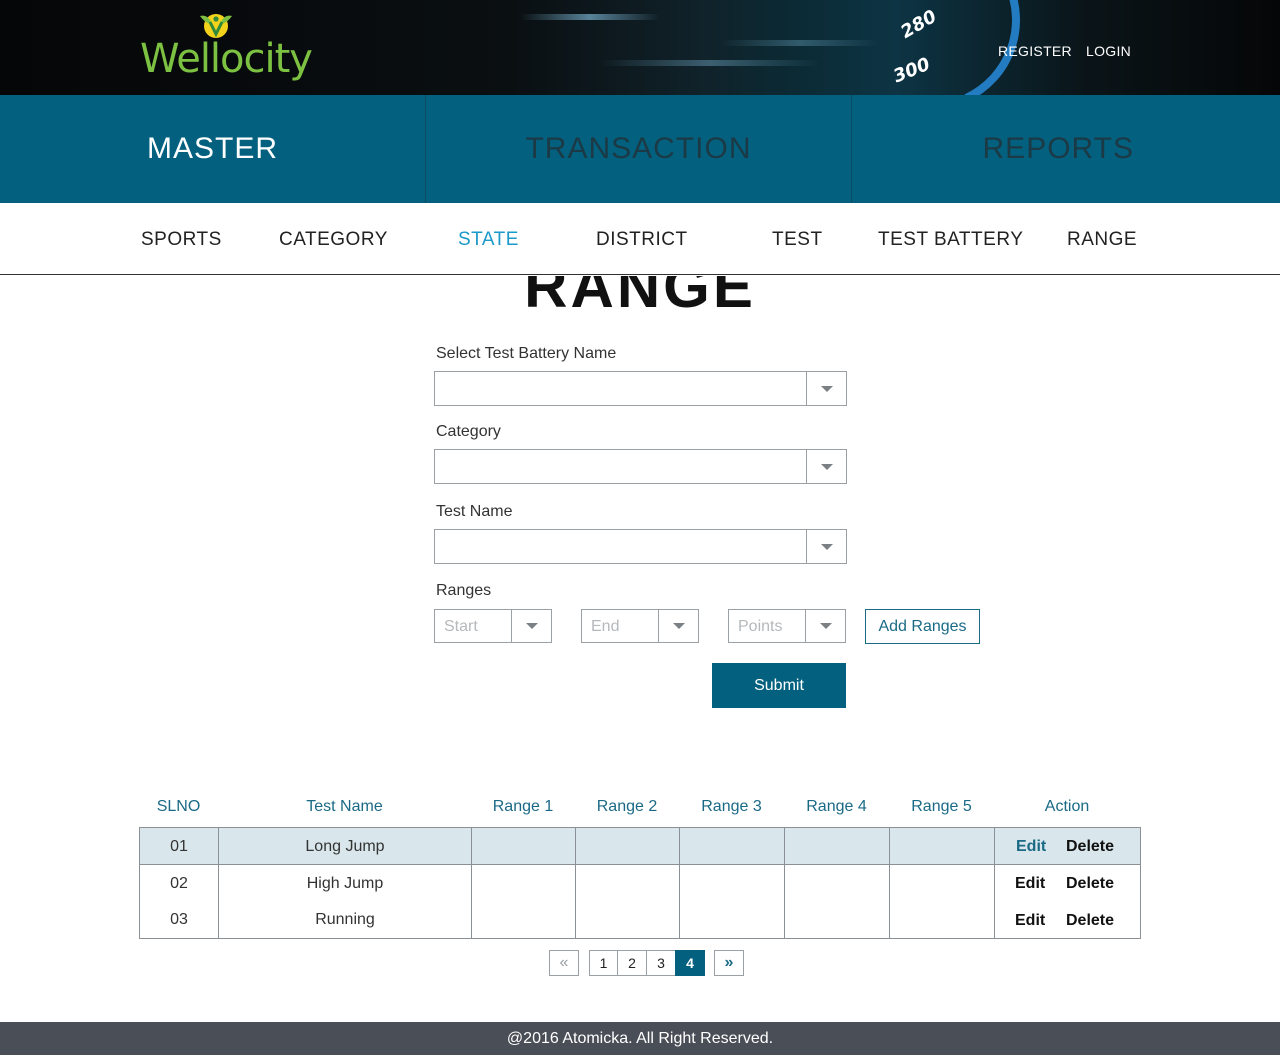  Describe the element at coordinates (661, 963) in the screenshot. I see `pagination-page-3: 3` at that location.